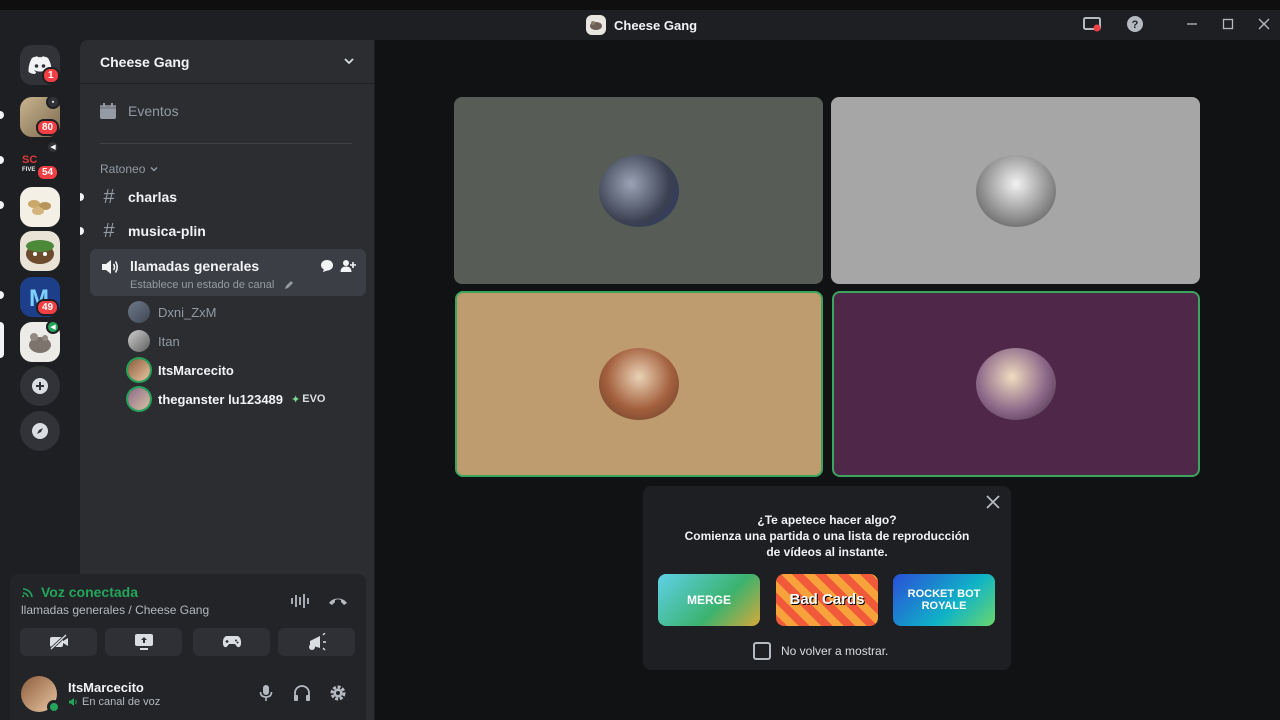  What do you see at coordinates (596, 25) in the screenshot?
I see `server-mini-icon` at bounding box center [596, 25].